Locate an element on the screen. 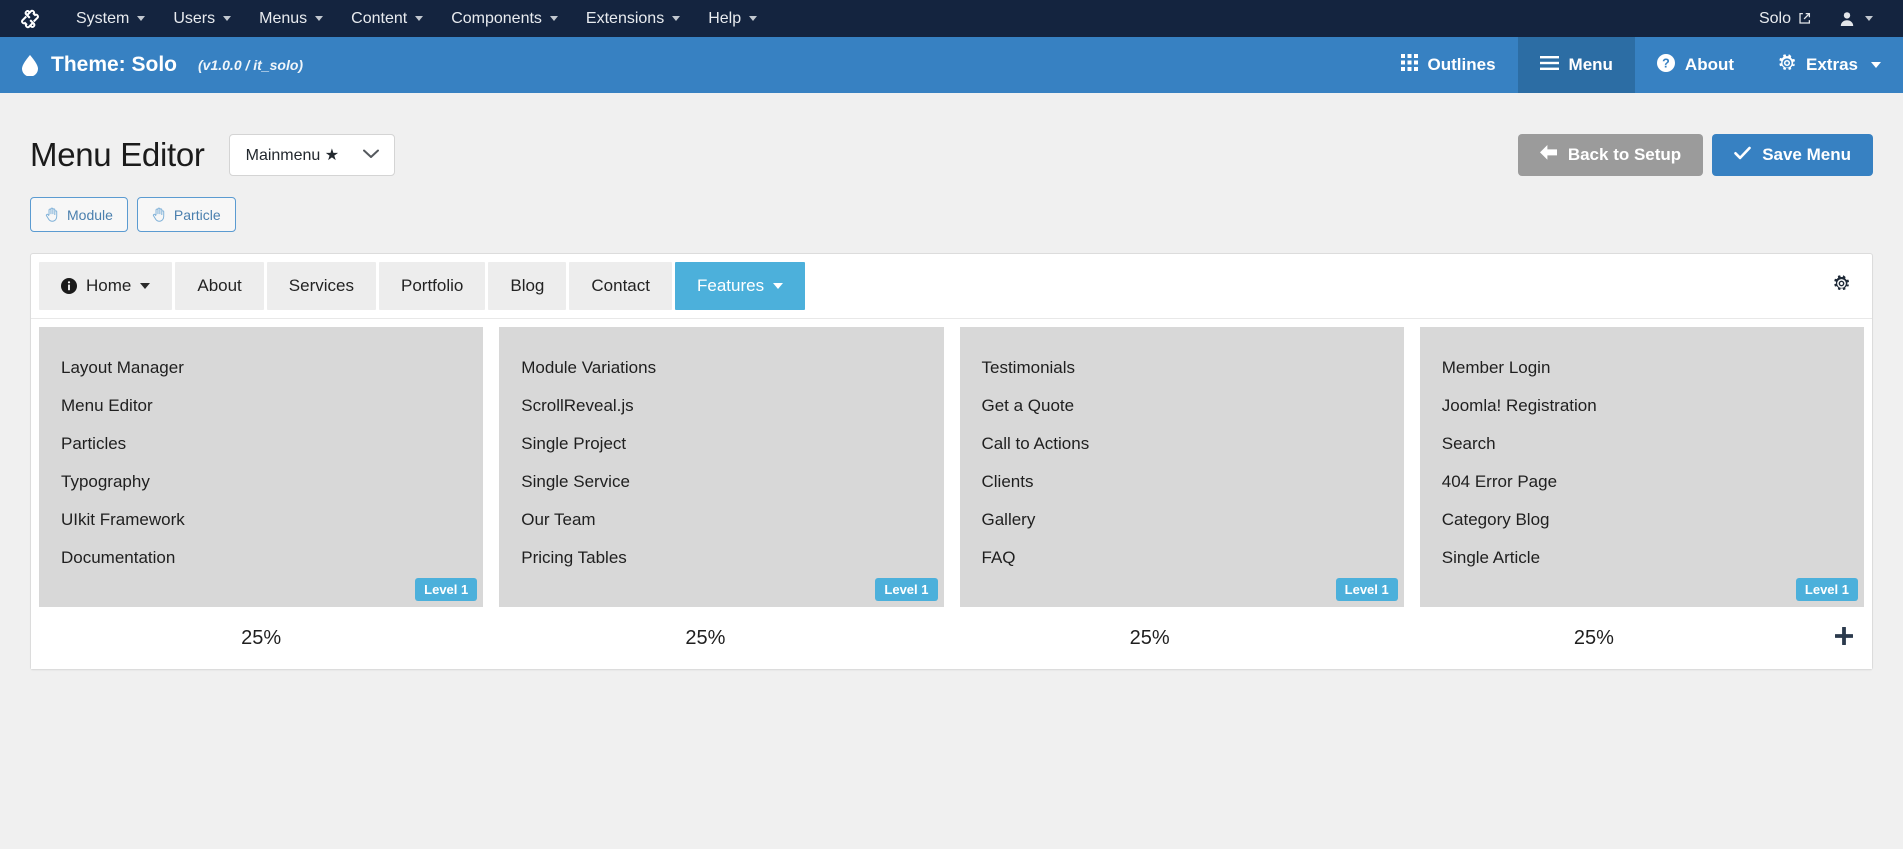 The height and width of the screenshot is (849, 1903). menu-tab-portfolio: Portfolio is located at coordinates (432, 286).